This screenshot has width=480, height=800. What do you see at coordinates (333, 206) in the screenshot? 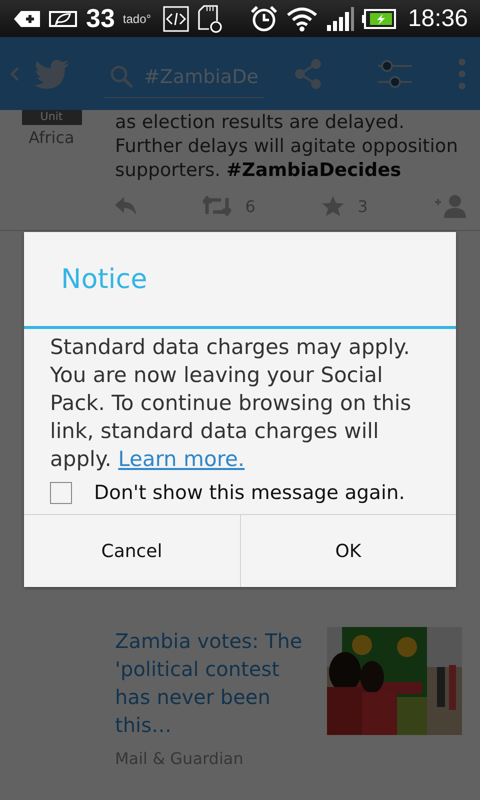
I see `star-icon` at bounding box center [333, 206].